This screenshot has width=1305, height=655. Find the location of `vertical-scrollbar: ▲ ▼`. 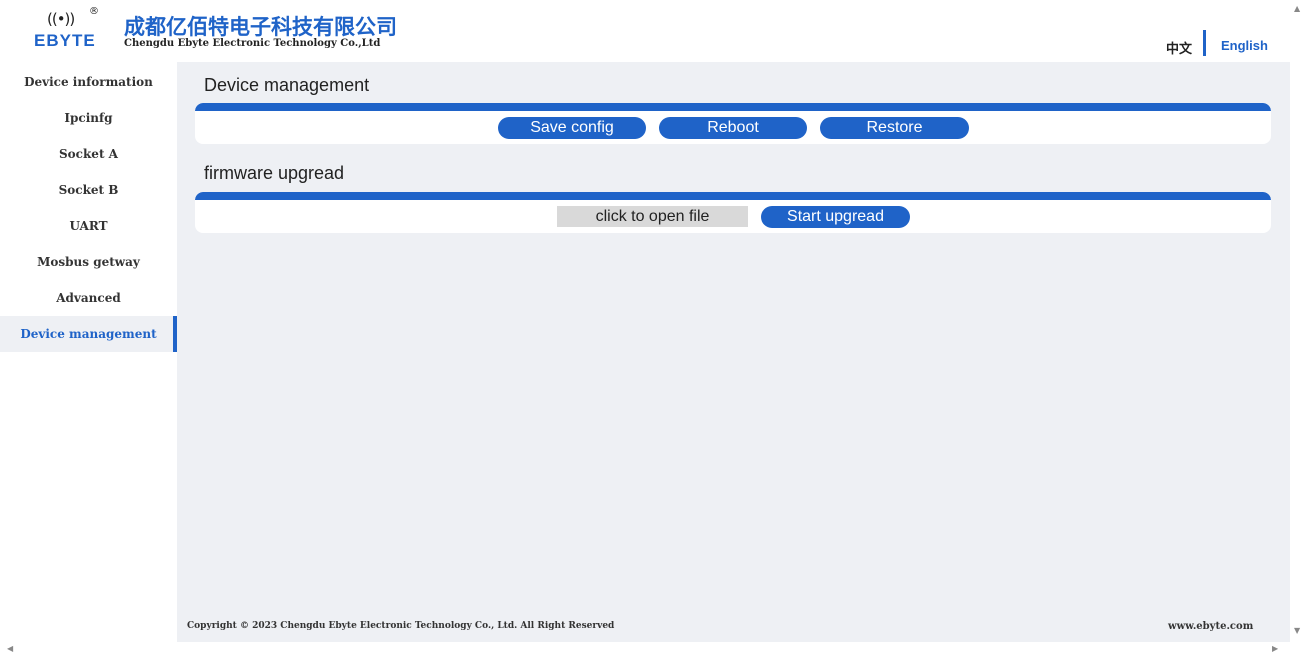

vertical-scrollbar: ▲ ▼ is located at coordinates (1297, 321).